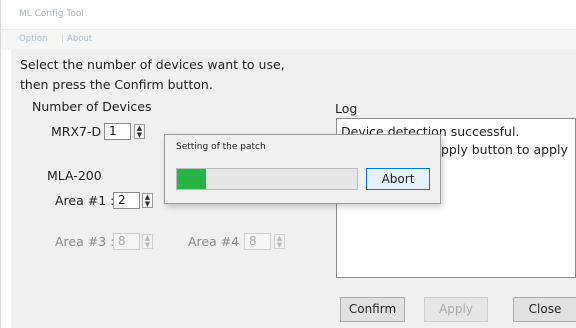 This screenshot has width=576, height=328. Describe the element at coordinates (85, 241) in the screenshot. I see `area3-label: Area #3 :` at that location.